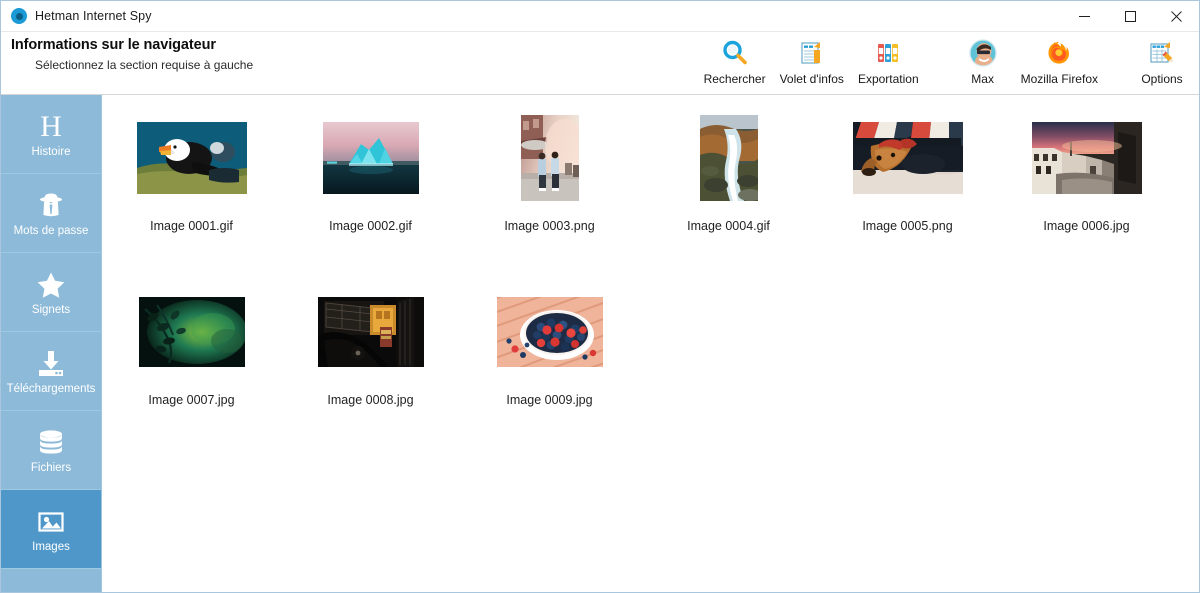 This screenshot has width=1200, height=593. I want to click on toolbar-button-volet-dinfos: Volet d'infos, so click(812, 59).